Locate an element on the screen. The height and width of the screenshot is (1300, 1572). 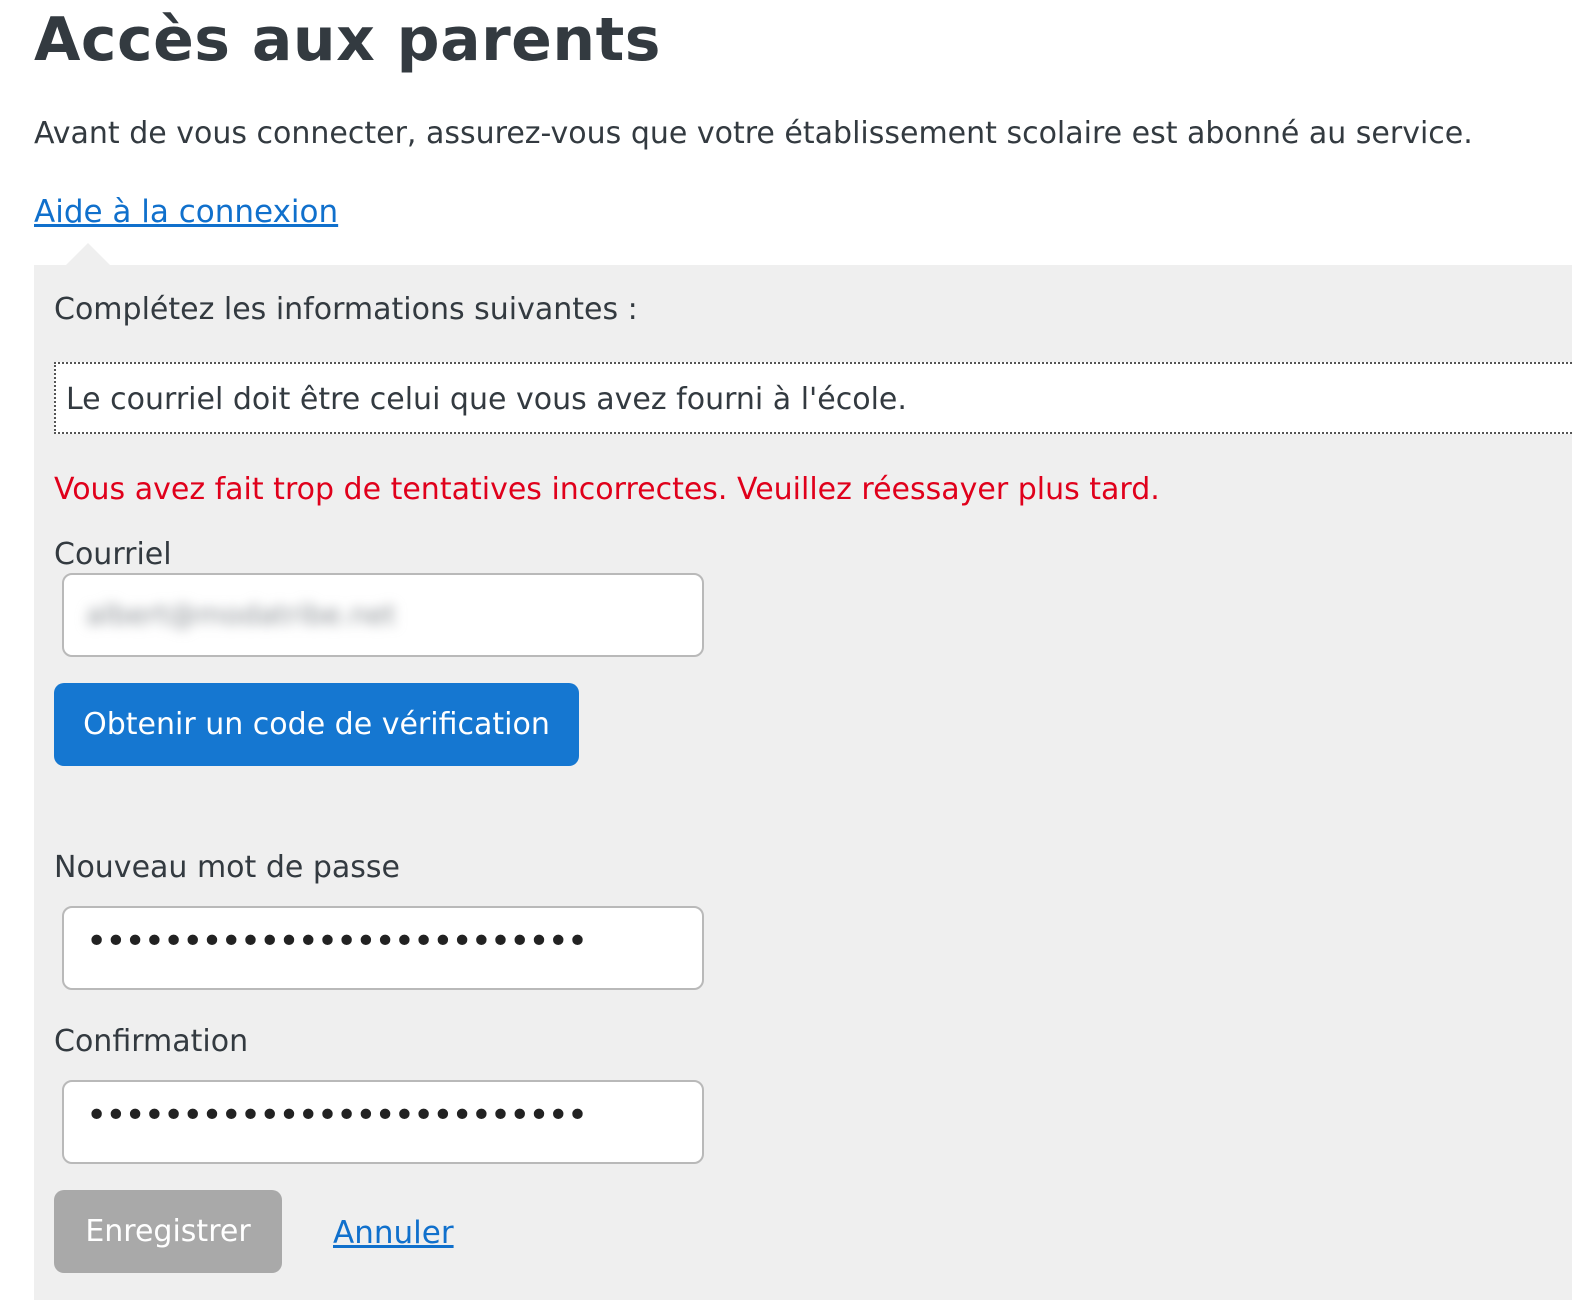
page-title: Accès aux parents is located at coordinates (347, 40).